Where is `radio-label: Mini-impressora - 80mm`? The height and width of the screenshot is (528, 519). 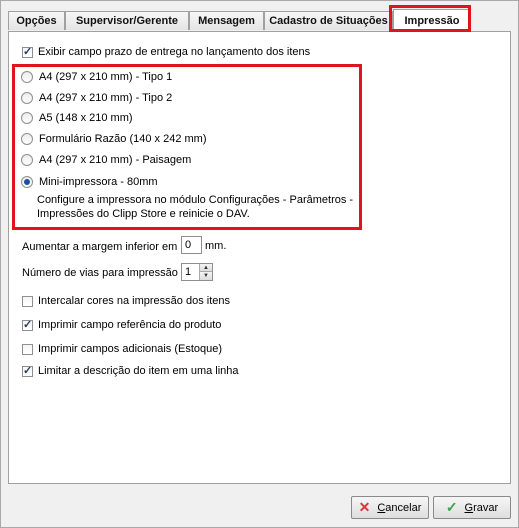
radio-label: Mini-impressora - 80mm is located at coordinates (98, 182).